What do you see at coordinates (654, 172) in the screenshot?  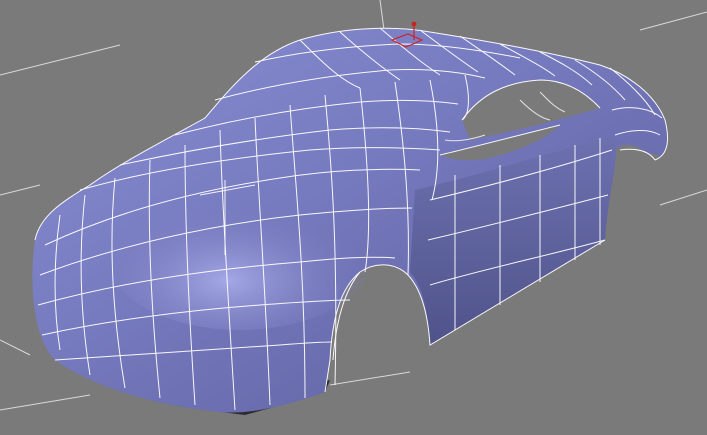 I see `rear-wheel-arch` at bounding box center [654, 172].